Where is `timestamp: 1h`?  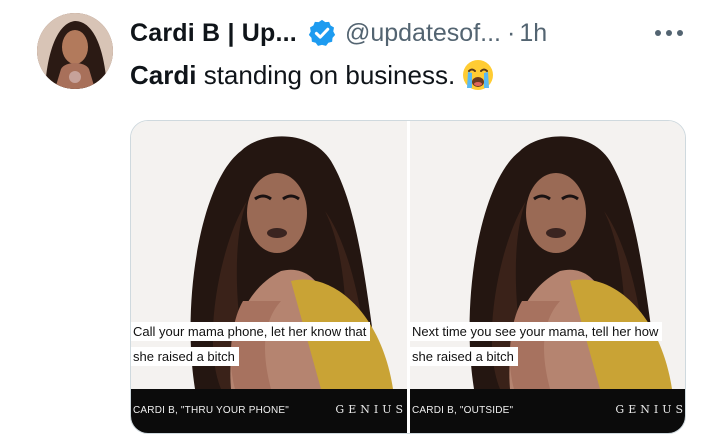 timestamp: 1h is located at coordinates (533, 33).